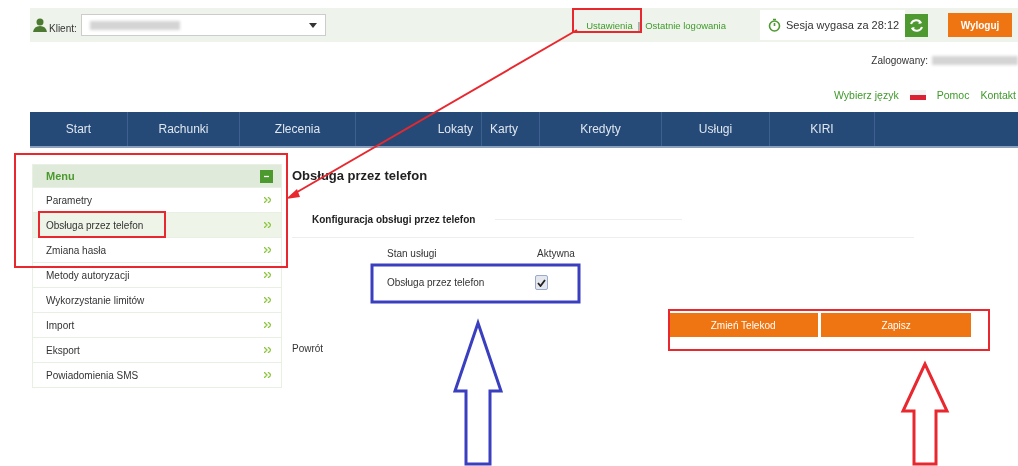 The height and width of the screenshot is (466, 1018). What do you see at coordinates (298, 129) in the screenshot?
I see `nav-tab: Zlecenia` at bounding box center [298, 129].